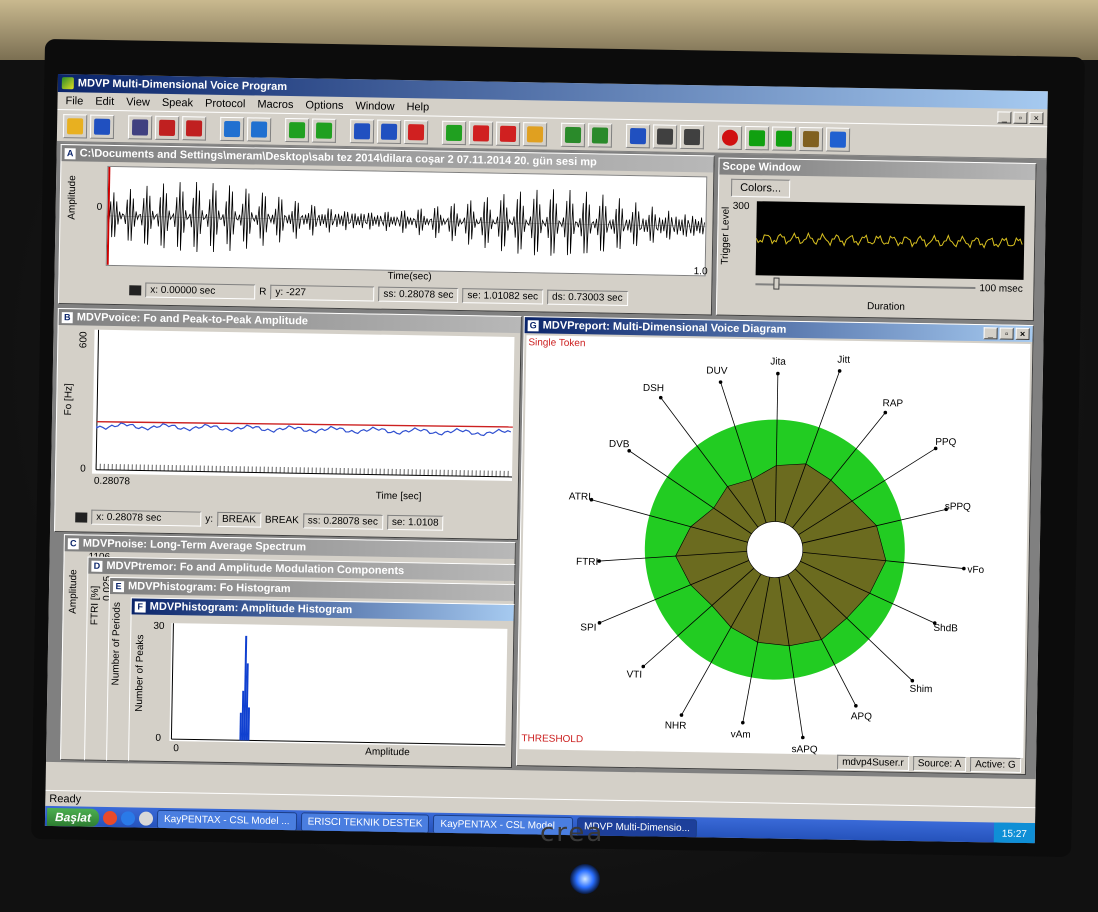 Image resolution: width=1098 pixels, height=912 pixels. What do you see at coordinates (110, 818) in the screenshot?
I see `chrome-icon` at bounding box center [110, 818].